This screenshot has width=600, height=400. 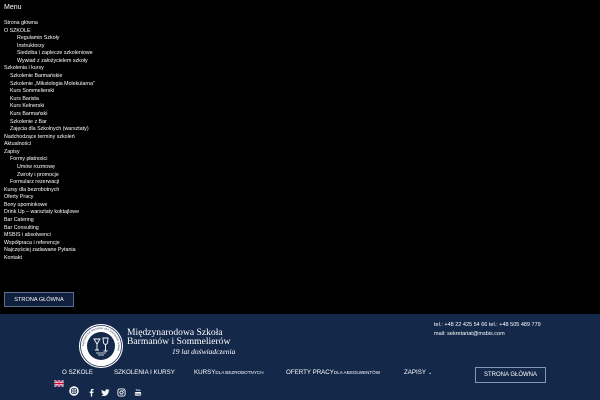 What do you see at coordinates (204, 351) in the screenshot?
I see `logo-tagline: 19 lat doświadczenia` at bounding box center [204, 351].